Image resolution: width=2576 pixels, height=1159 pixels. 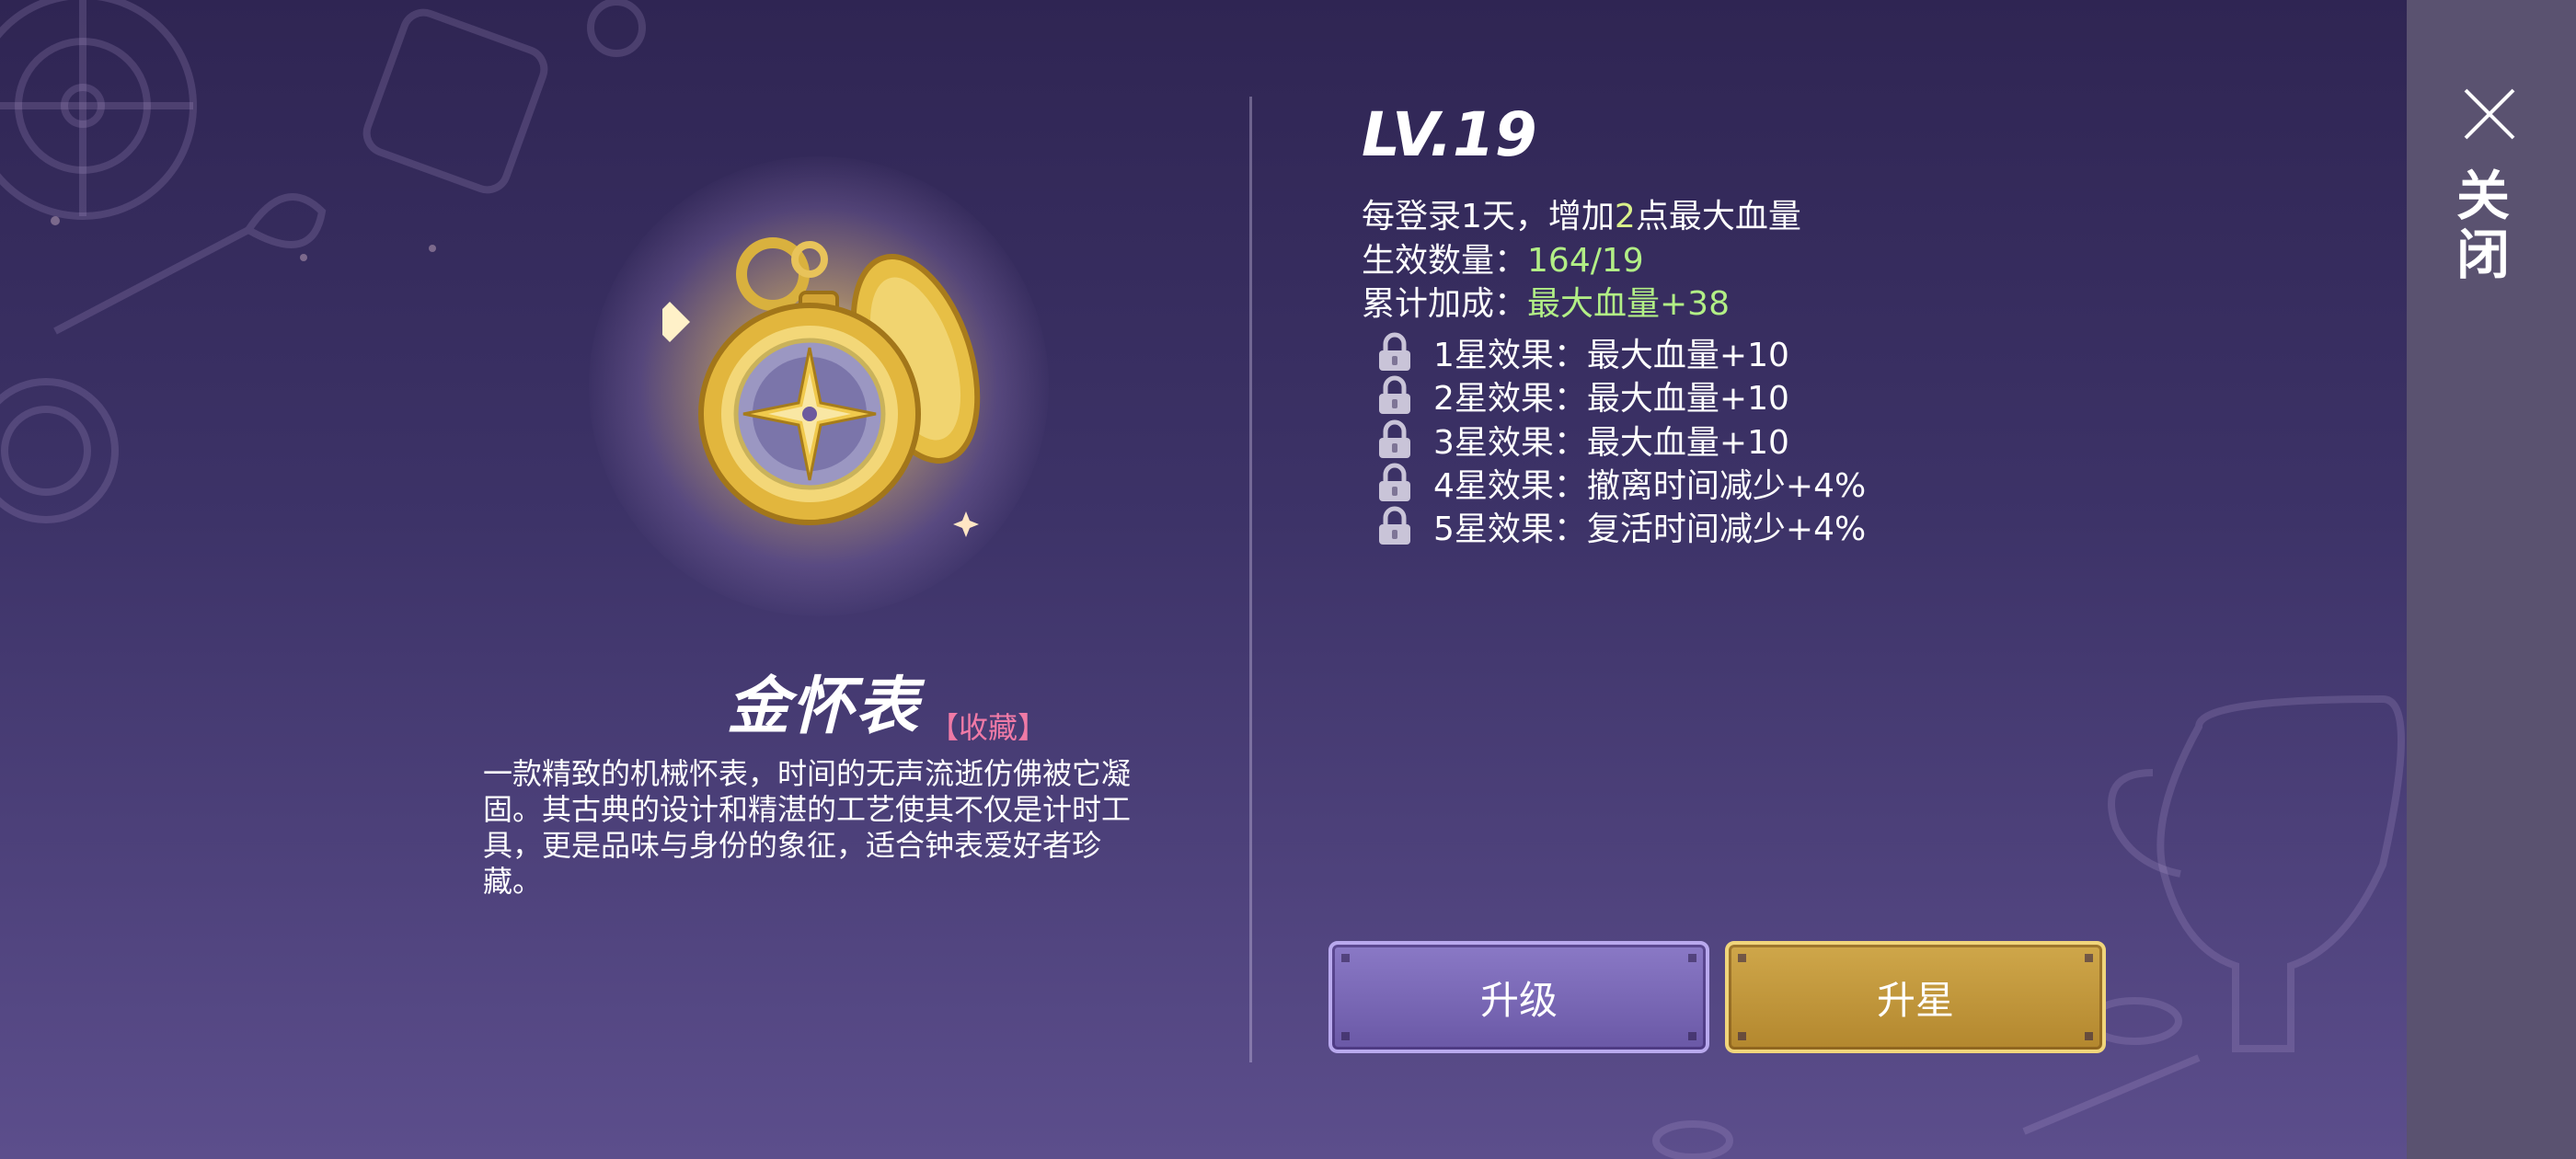 I want to click on total-bonus-line: 累计加成：最大血量+38, so click(x=1546, y=301).